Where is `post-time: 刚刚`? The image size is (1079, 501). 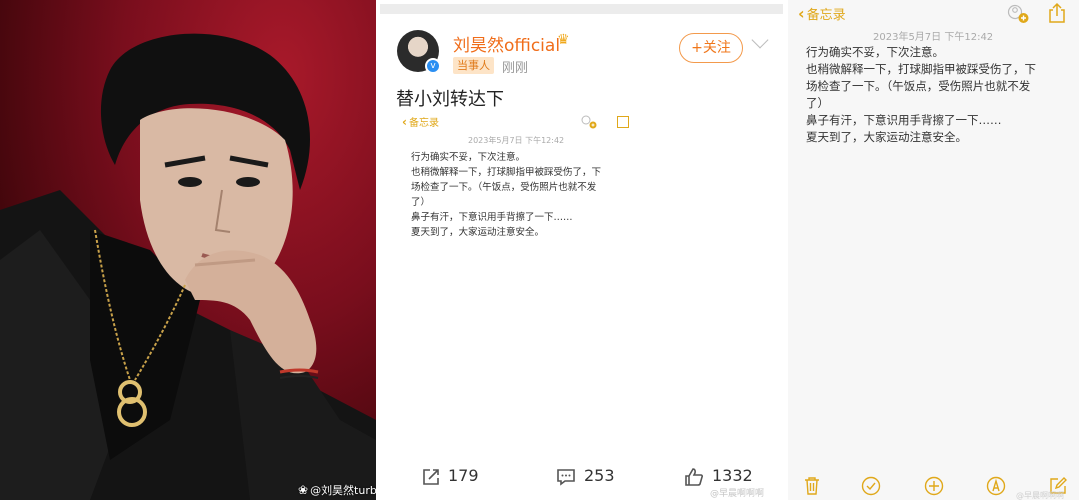
post-time: 刚刚 is located at coordinates (515, 68).